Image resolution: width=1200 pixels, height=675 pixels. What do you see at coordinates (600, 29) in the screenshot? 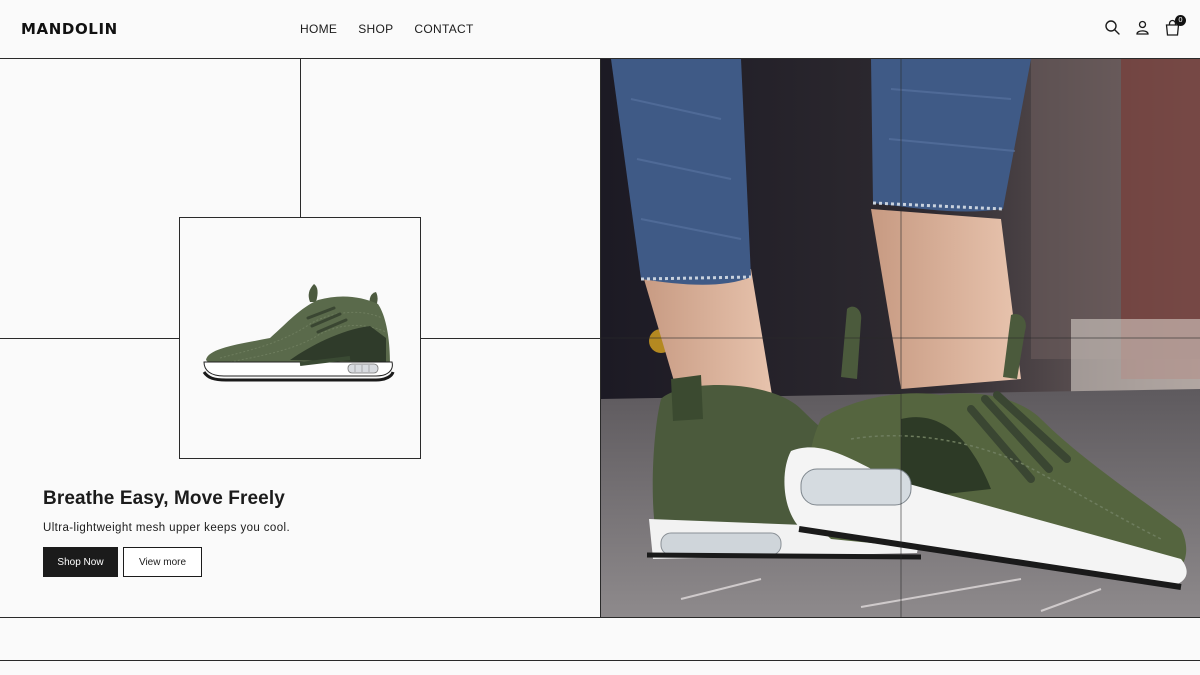
I see `site-header: MANDOLIN HOME SHOP CONTACT 0` at bounding box center [600, 29].